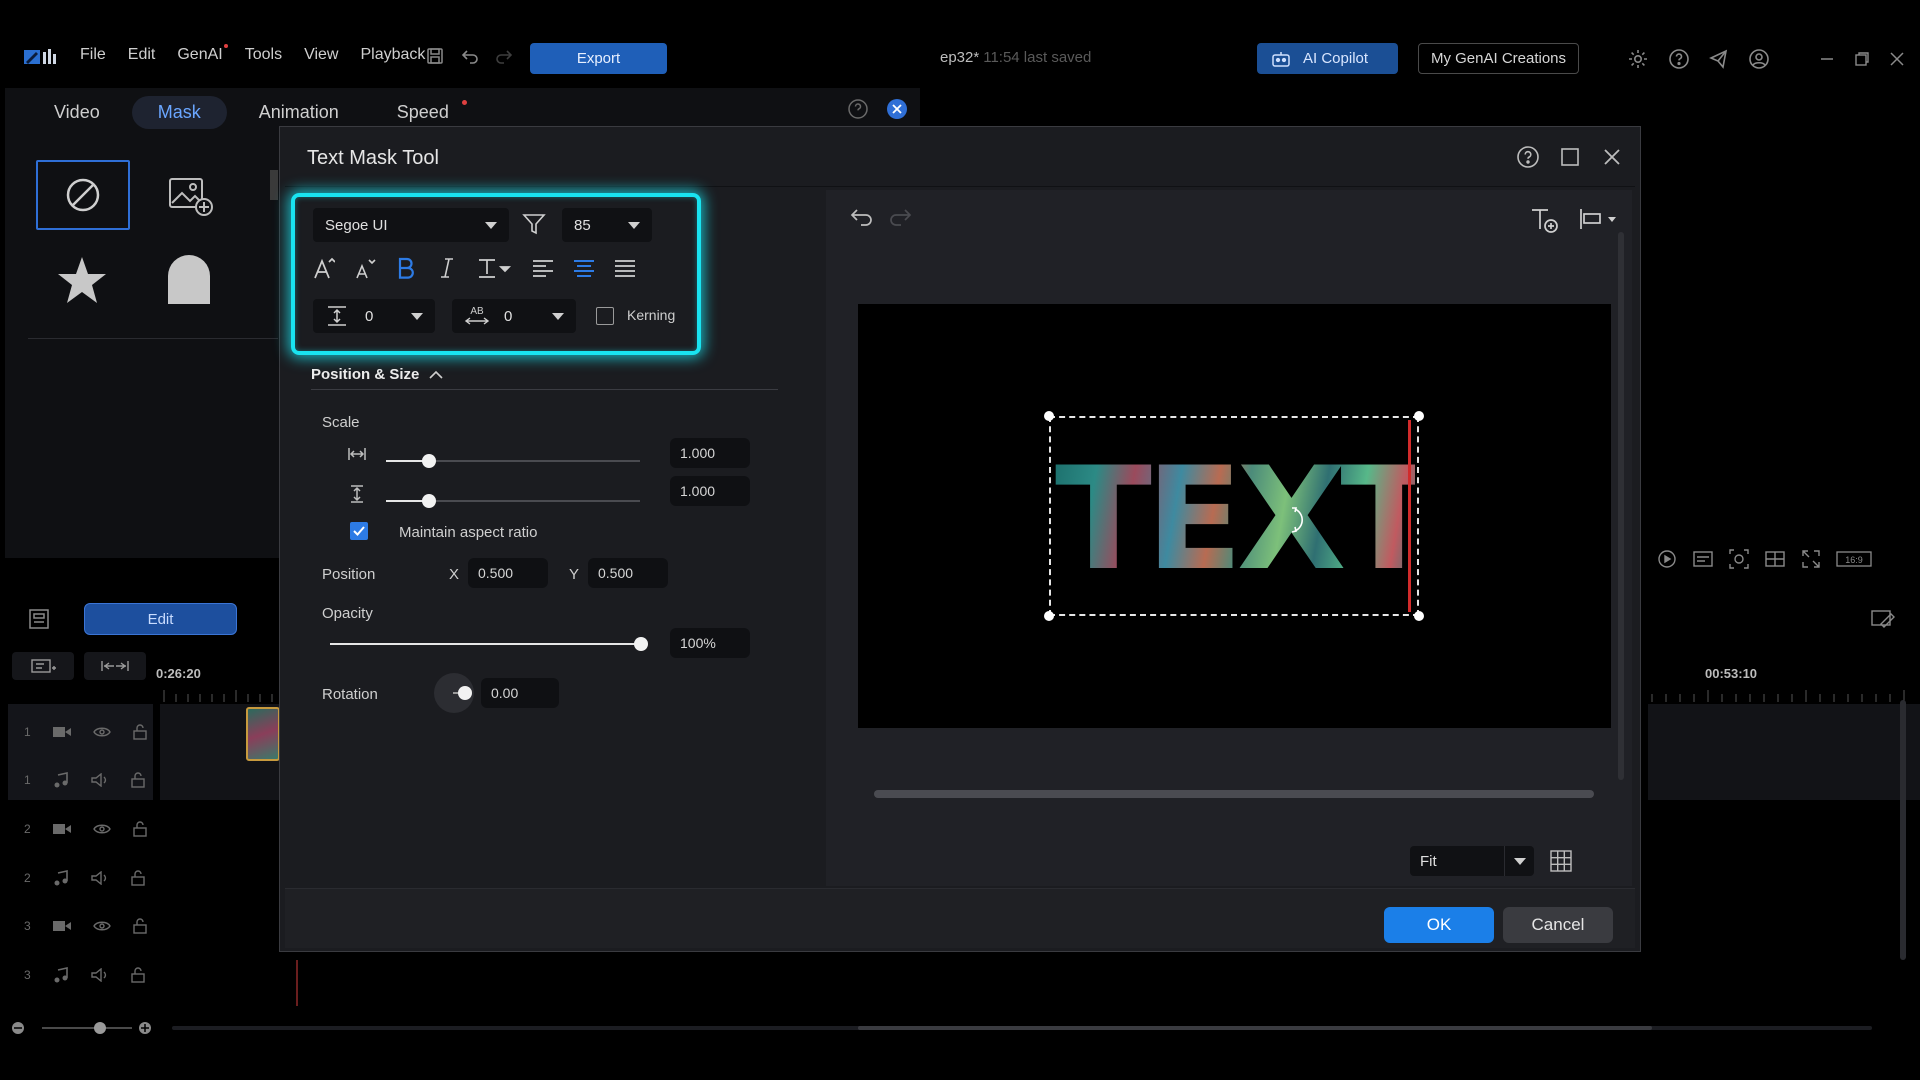 This screenshot has height=1080, width=1920. What do you see at coordinates (61, 732) in the screenshot?
I see `camera-icon` at bounding box center [61, 732].